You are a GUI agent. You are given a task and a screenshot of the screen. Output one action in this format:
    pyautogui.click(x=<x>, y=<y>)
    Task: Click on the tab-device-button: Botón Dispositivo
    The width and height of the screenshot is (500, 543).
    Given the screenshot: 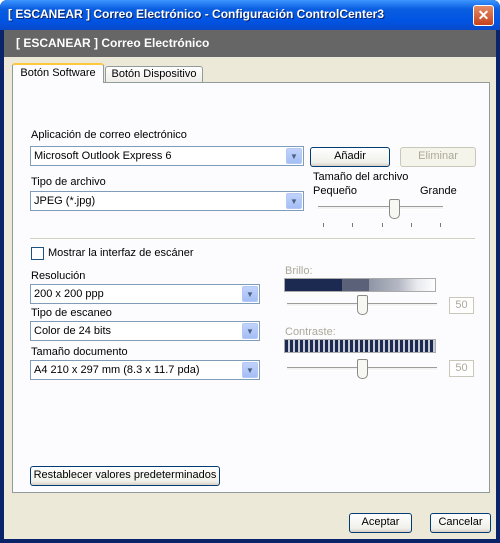 What is the action you would take?
    pyautogui.click(x=154, y=74)
    